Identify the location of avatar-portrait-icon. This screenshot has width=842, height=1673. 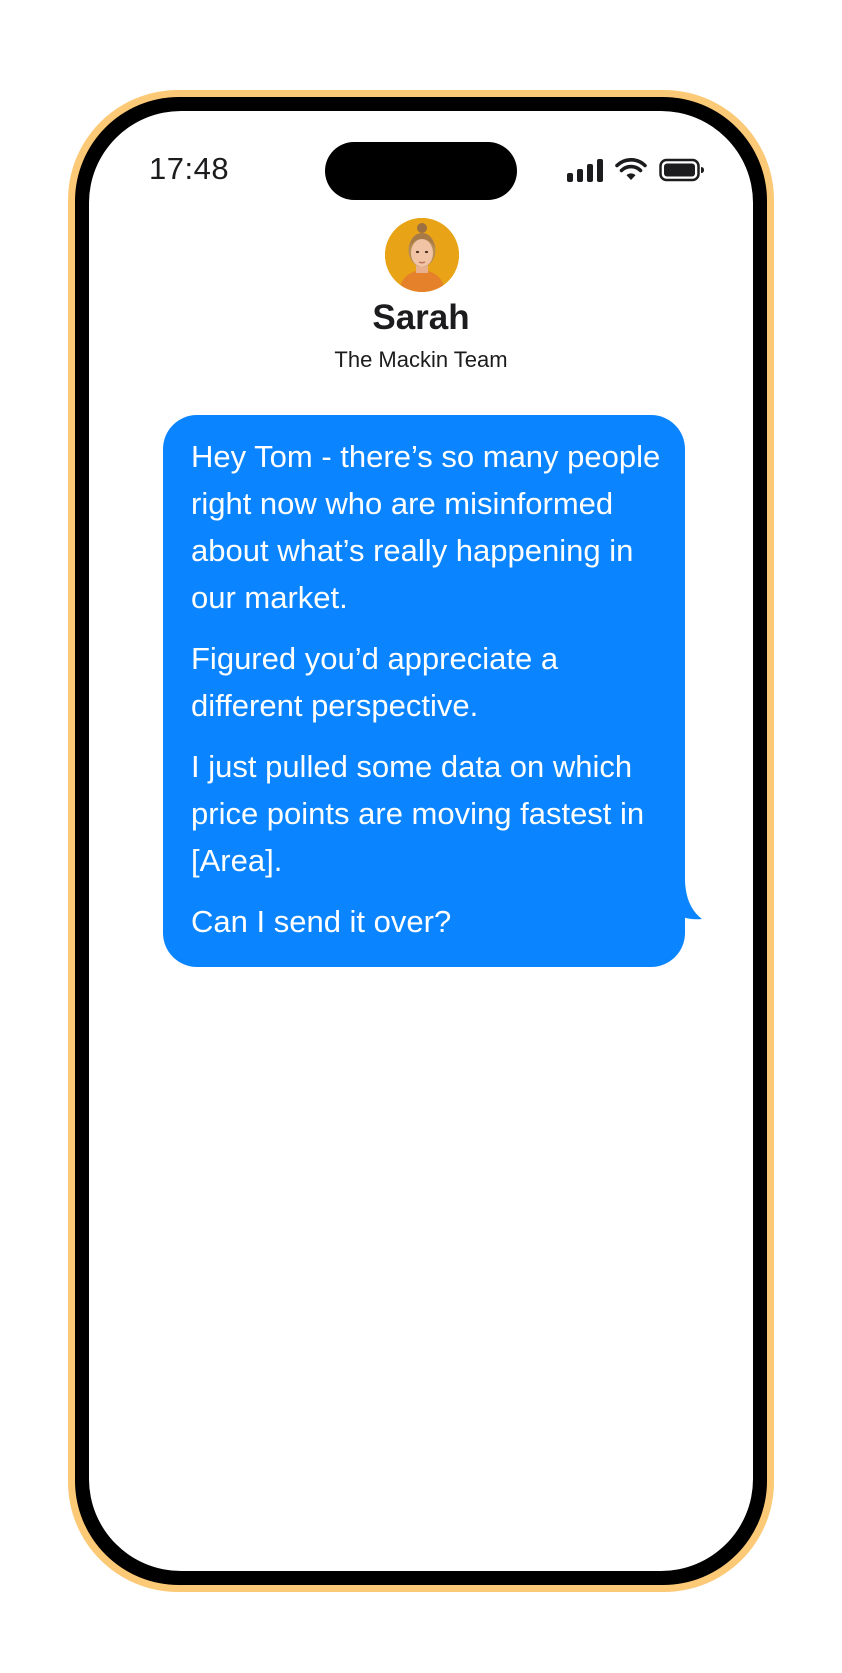
(422, 255).